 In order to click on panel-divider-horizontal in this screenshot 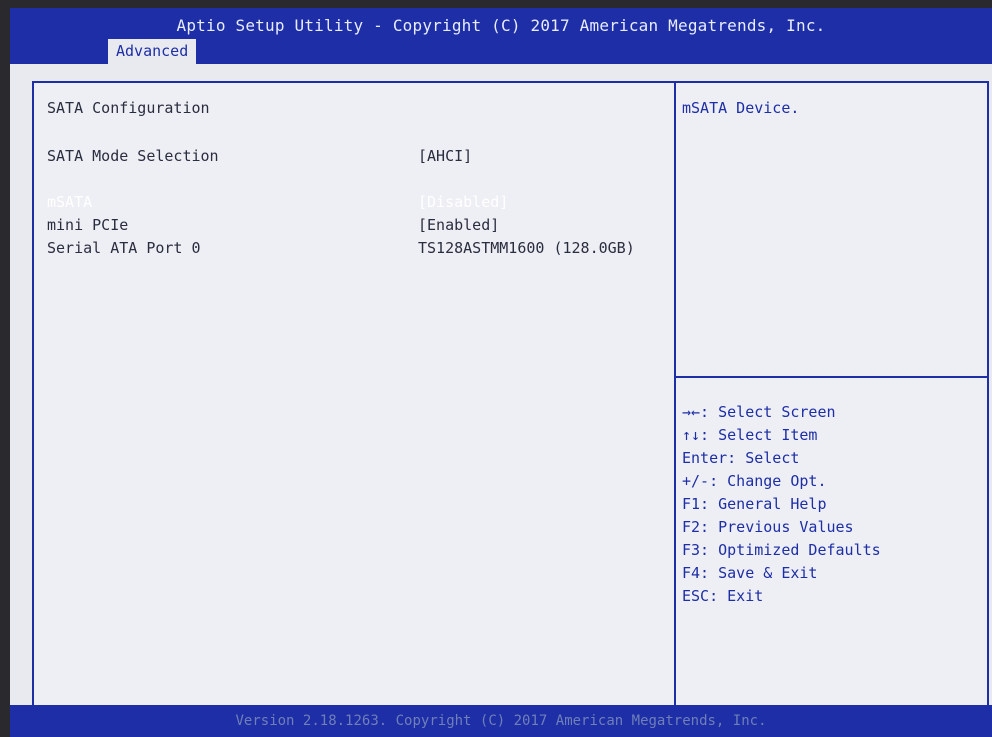, I will do `click(831, 377)`.